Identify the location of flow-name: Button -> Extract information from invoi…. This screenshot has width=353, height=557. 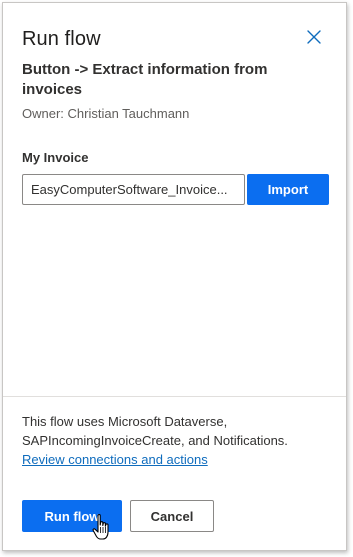
(145, 79).